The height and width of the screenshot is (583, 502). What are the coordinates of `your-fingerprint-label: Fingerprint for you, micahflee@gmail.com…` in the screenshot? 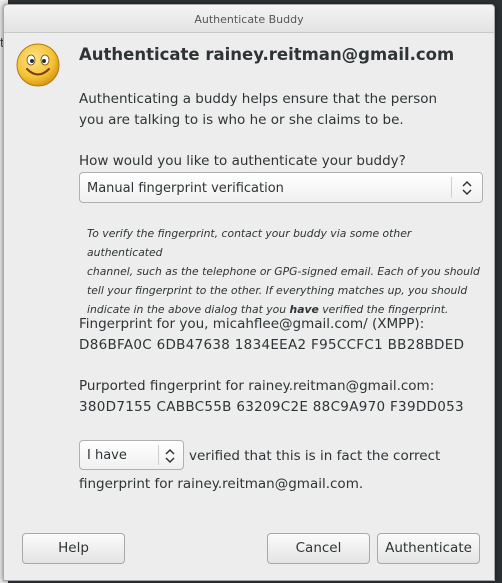 It's located at (252, 324).